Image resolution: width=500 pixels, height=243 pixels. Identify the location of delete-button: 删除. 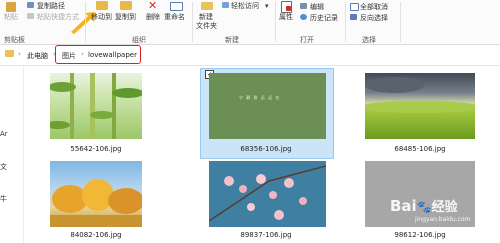
(153, 17).